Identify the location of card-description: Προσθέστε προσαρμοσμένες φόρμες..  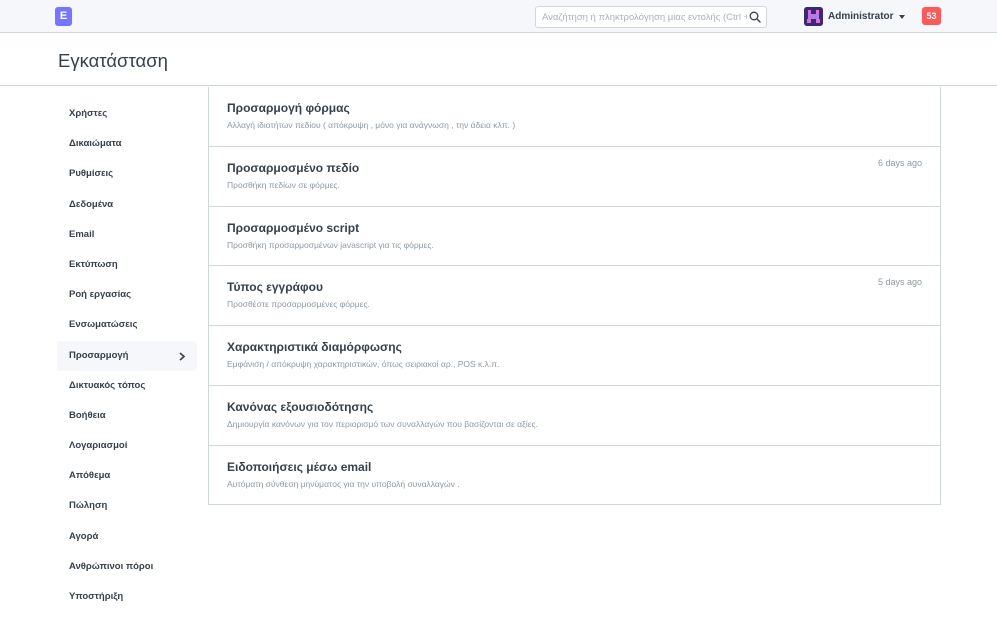
(298, 304).